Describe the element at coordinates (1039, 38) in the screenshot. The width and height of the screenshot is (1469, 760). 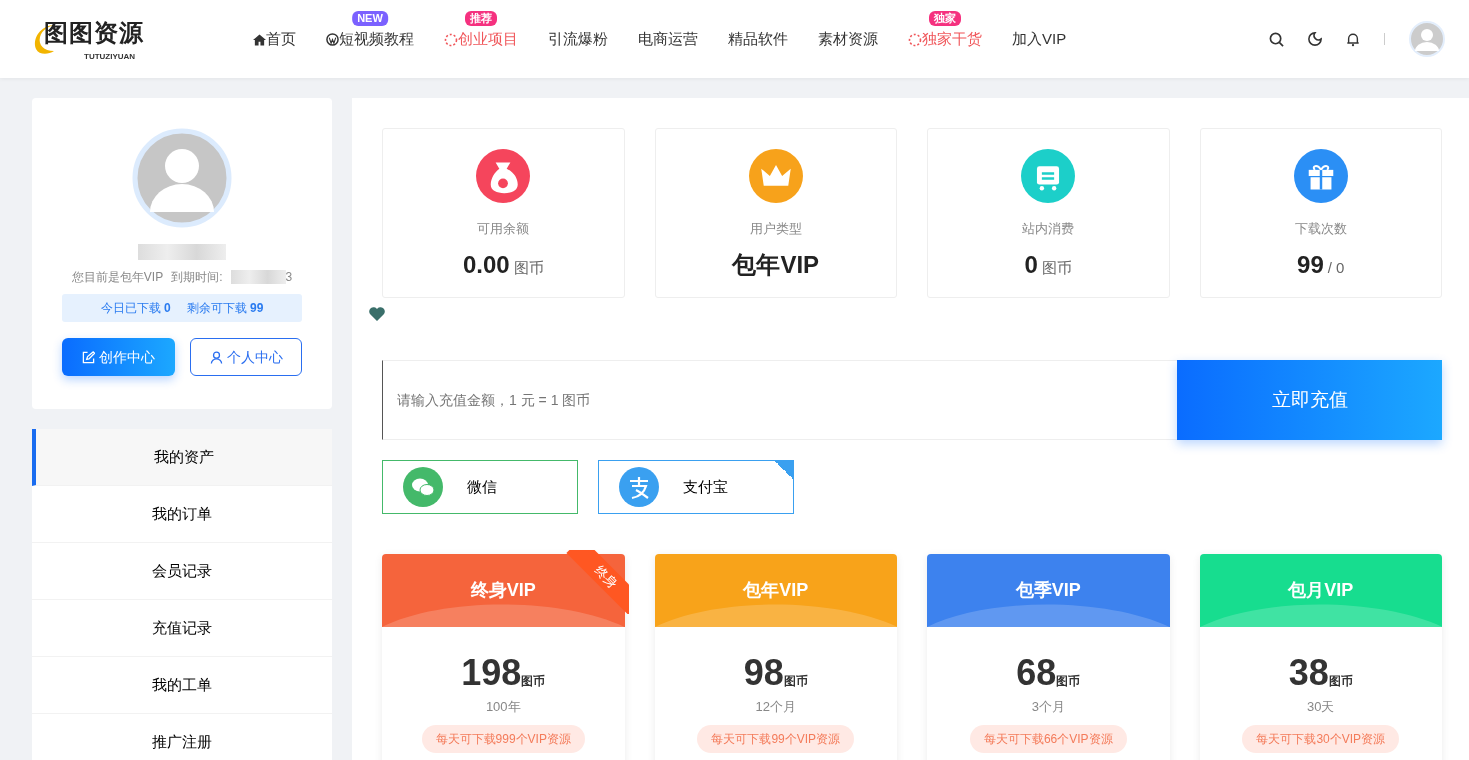
I see `nav-link: 加入VIP` at that location.